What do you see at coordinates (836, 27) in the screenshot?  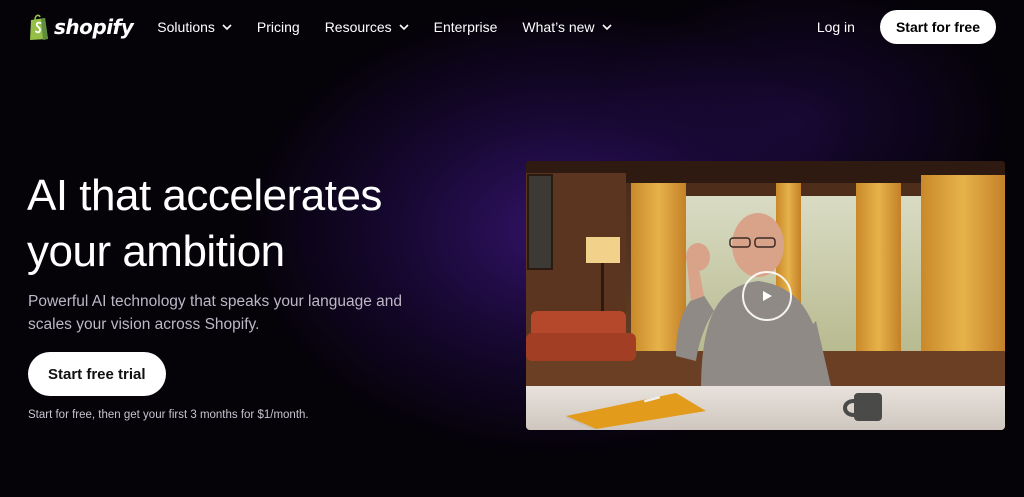 I see `login-link: Log in` at bounding box center [836, 27].